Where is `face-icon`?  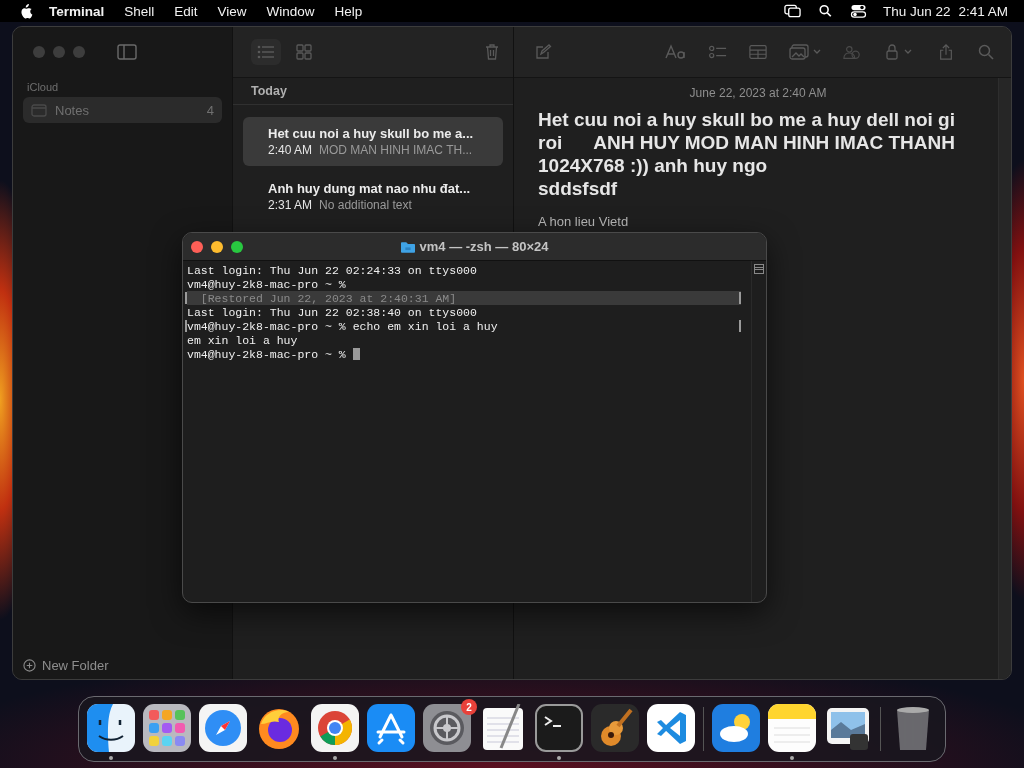 face-icon is located at coordinates (111, 728).